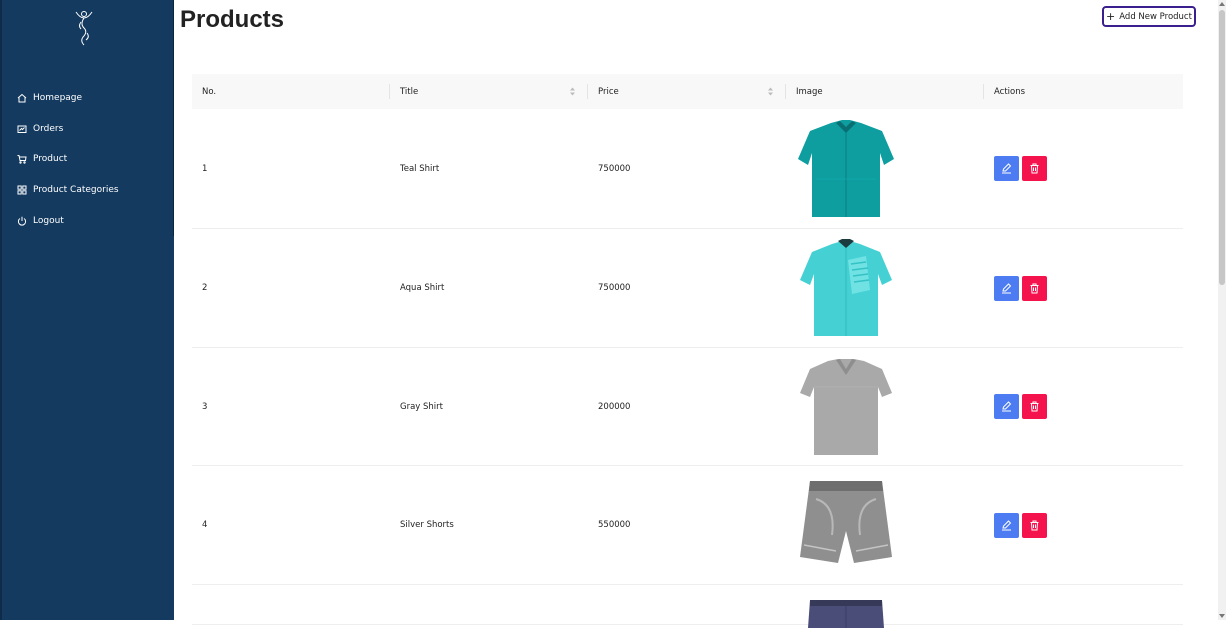  I want to click on column-header-price: Price, so click(687, 91).